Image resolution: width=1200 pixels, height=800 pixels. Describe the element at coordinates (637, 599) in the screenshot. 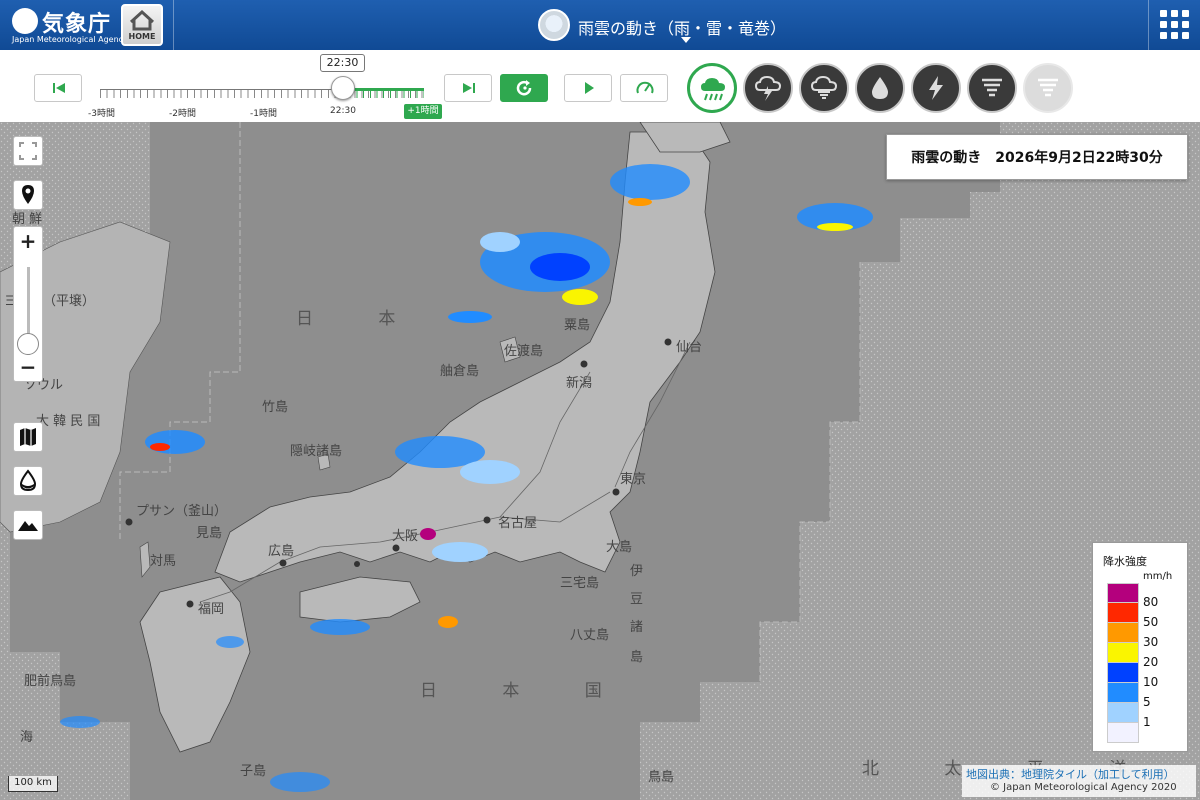

I see `place-label: 豆` at that location.